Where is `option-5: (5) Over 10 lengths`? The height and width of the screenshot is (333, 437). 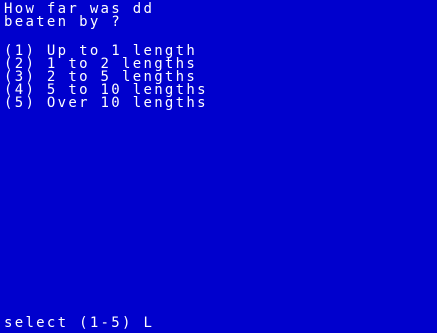 option-5: (5) Over 10 lengths is located at coordinates (106, 103).